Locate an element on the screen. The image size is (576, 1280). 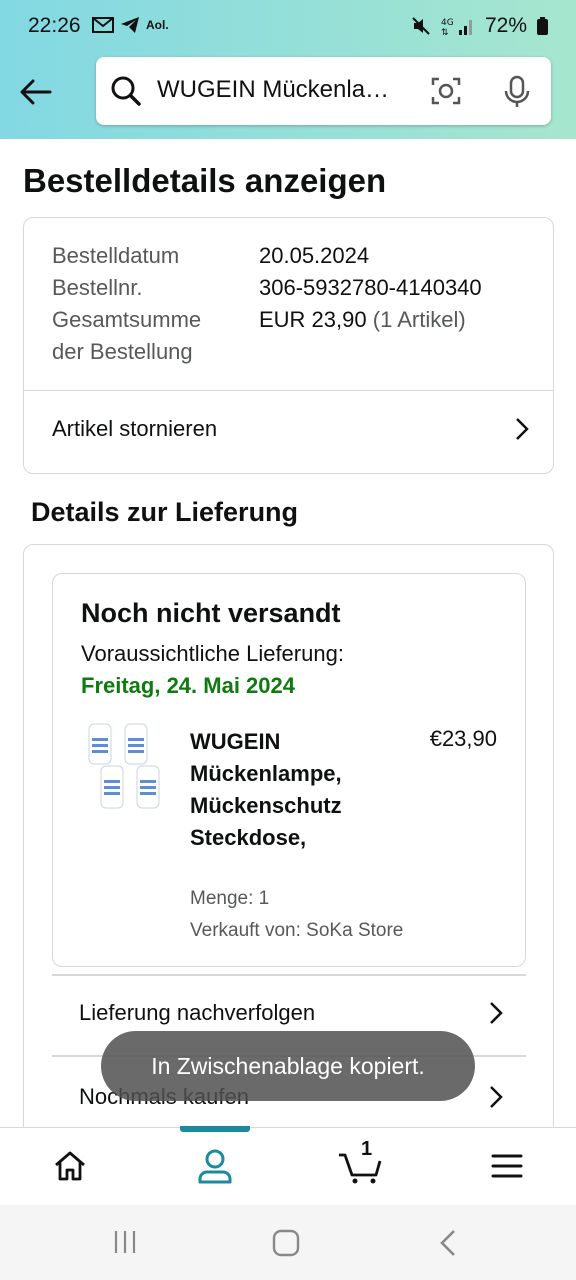
user-icon is located at coordinates (215, 1166).